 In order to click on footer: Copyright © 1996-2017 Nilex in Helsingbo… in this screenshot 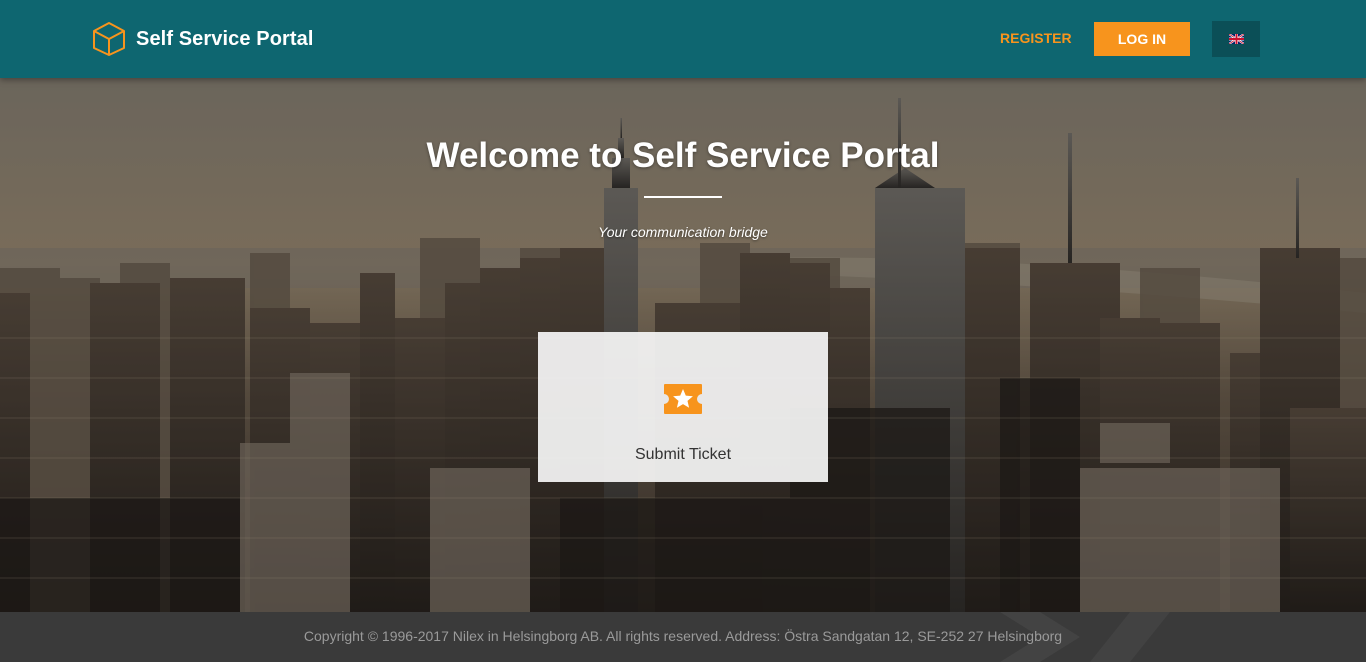, I will do `click(683, 637)`.